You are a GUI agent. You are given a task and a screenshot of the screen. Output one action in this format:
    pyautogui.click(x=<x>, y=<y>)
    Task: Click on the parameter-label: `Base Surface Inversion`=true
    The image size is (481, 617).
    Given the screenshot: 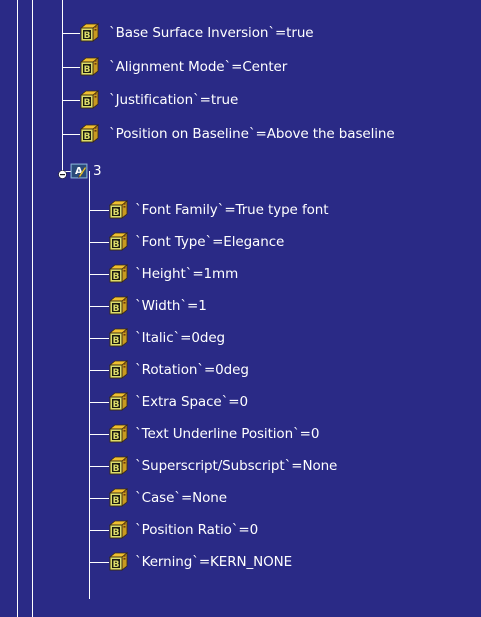 What is the action you would take?
    pyautogui.click(x=211, y=33)
    